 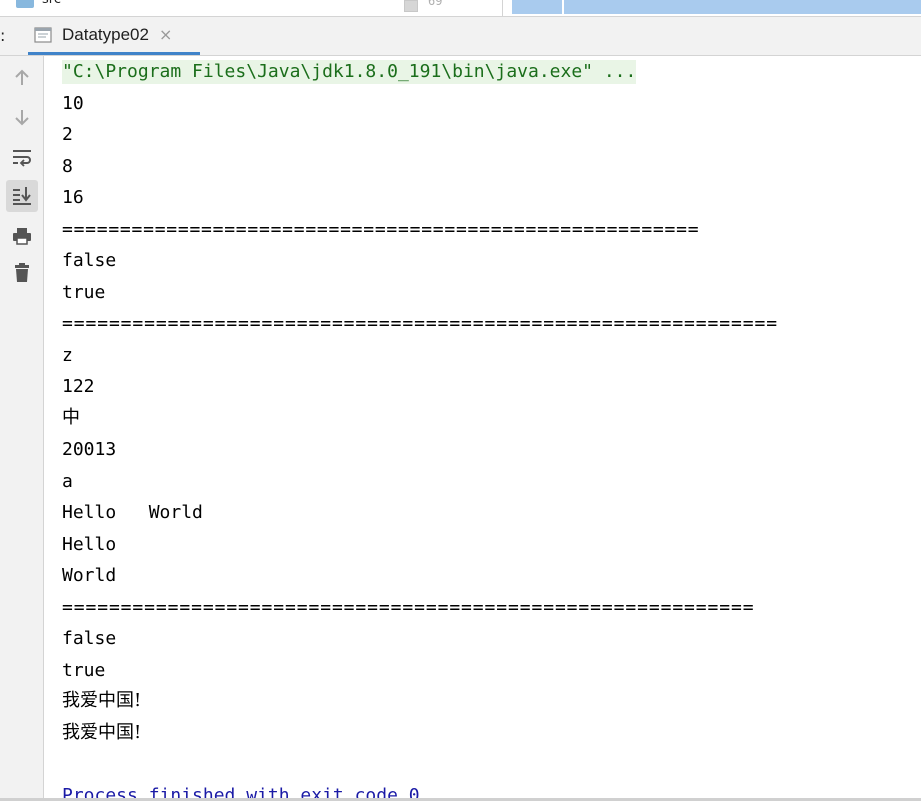 I want to click on editor-selection-highlight, so click(x=716, y=7).